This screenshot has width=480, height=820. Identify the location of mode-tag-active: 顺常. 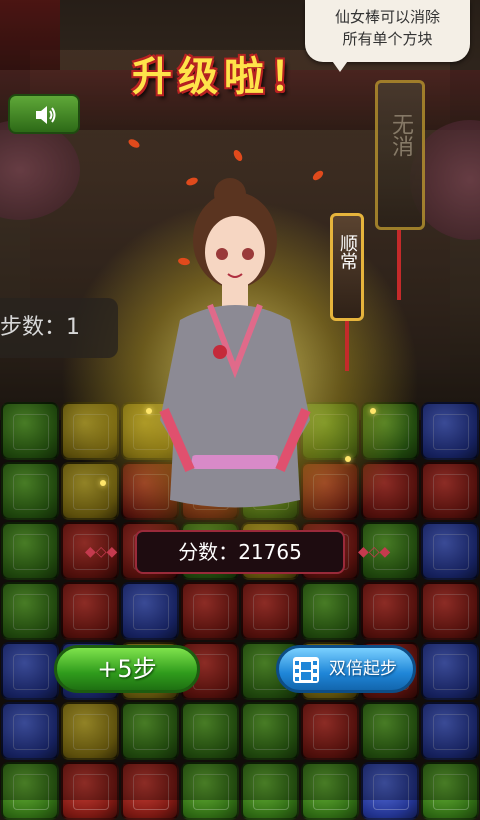
(347, 267).